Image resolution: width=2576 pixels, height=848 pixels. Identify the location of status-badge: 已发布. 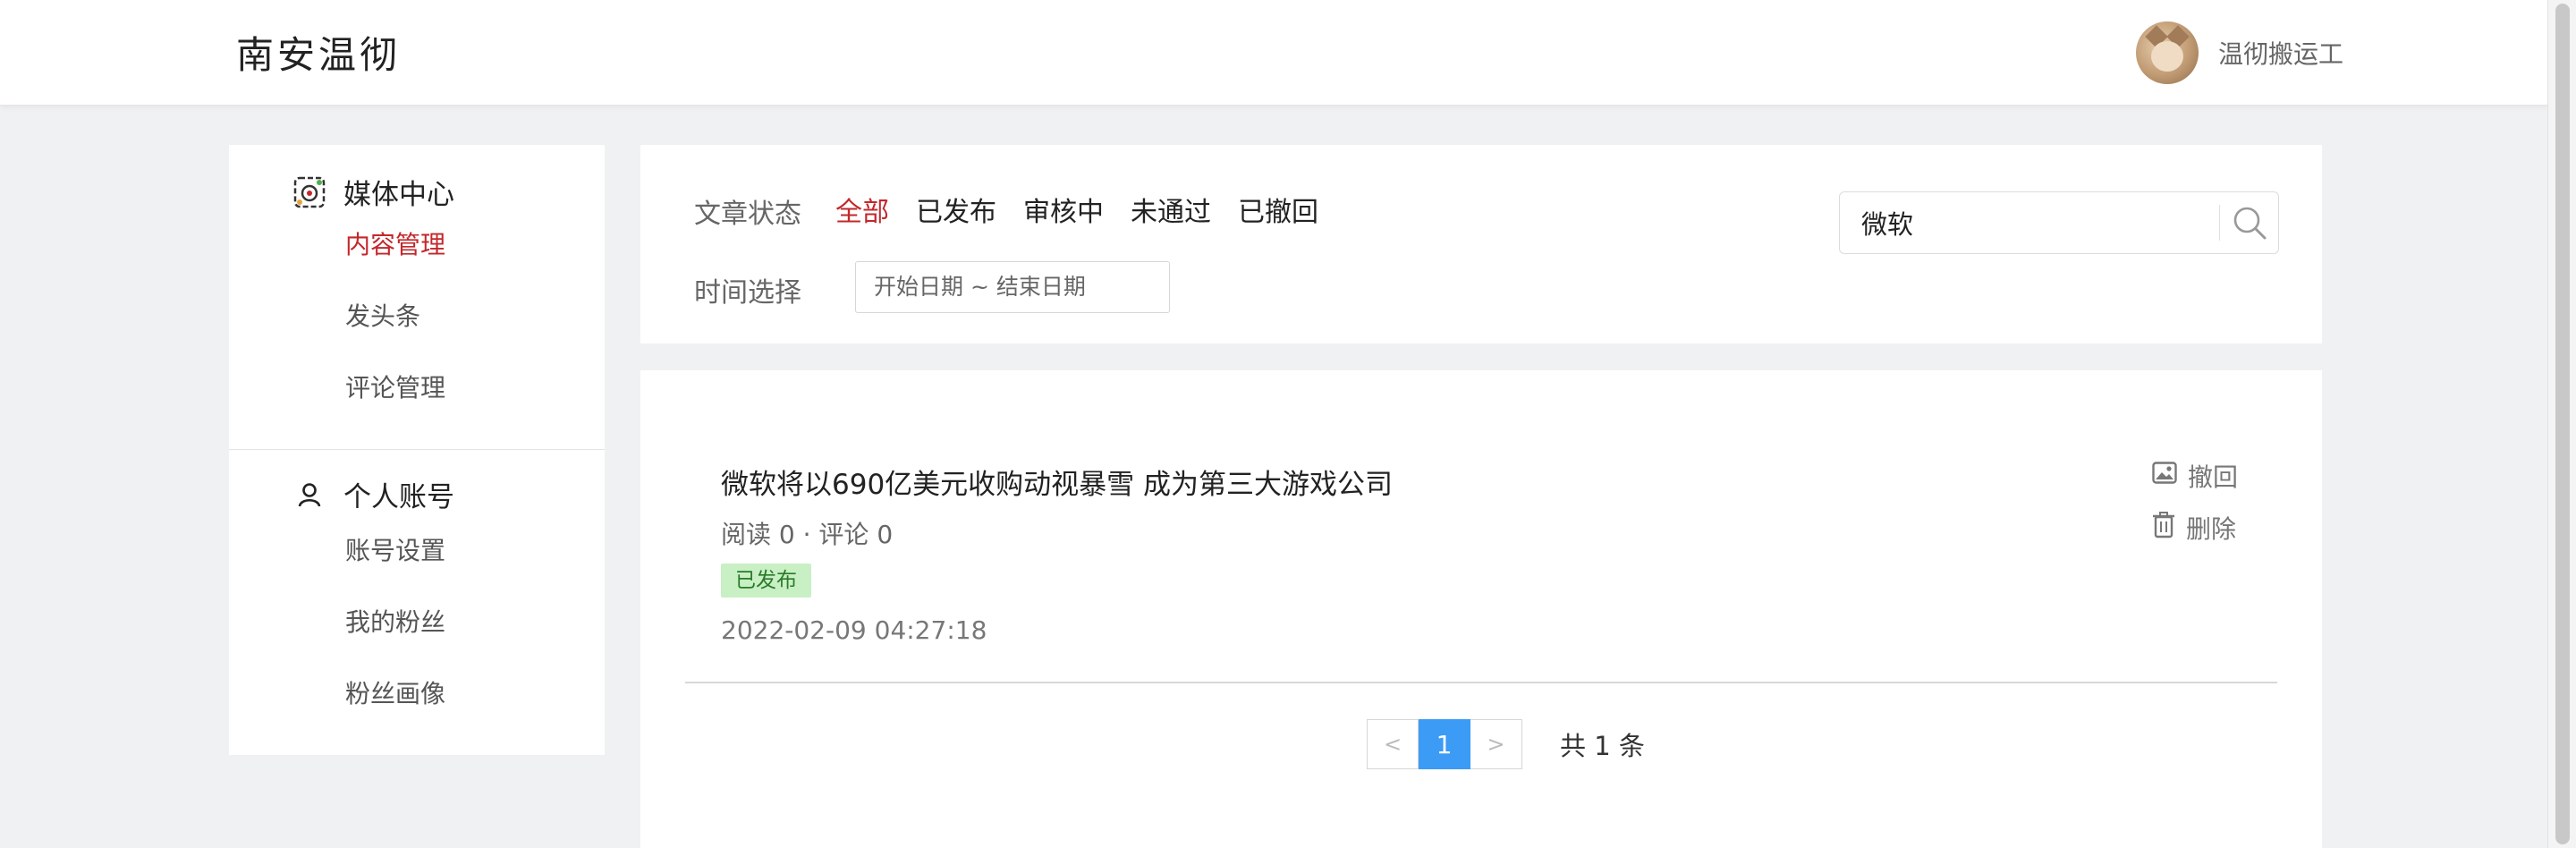
(766, 581).